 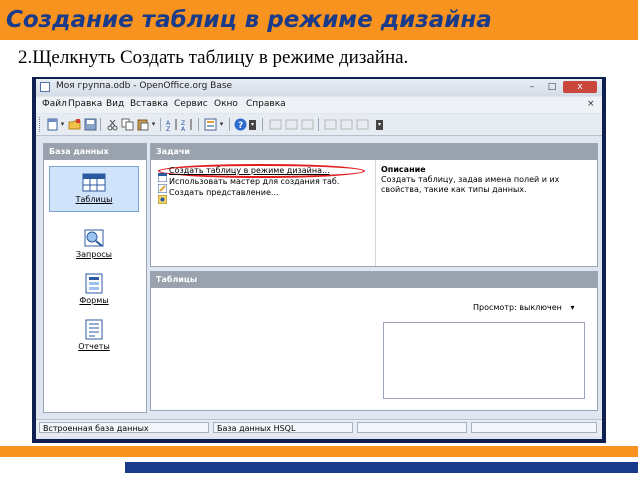 I want to click on nav-item-forms: Формы, so click(x=94, y=288).